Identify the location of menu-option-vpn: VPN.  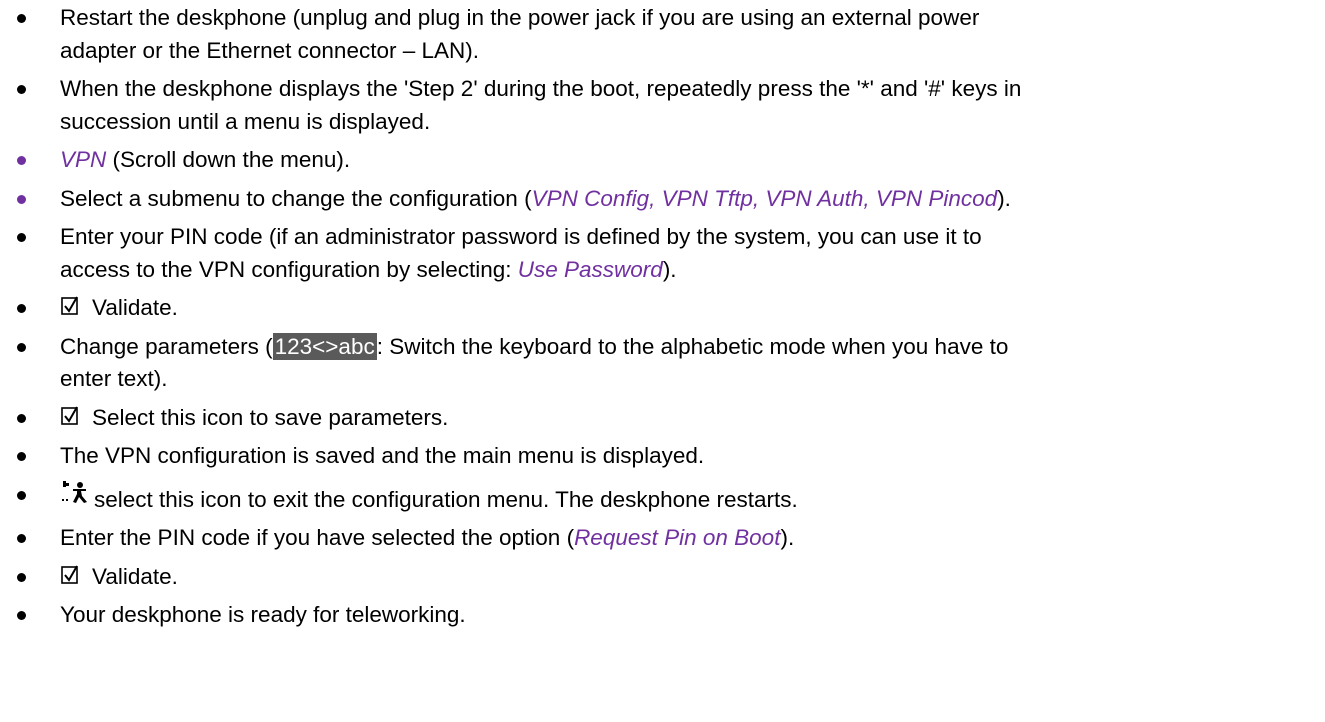
(83, 159).